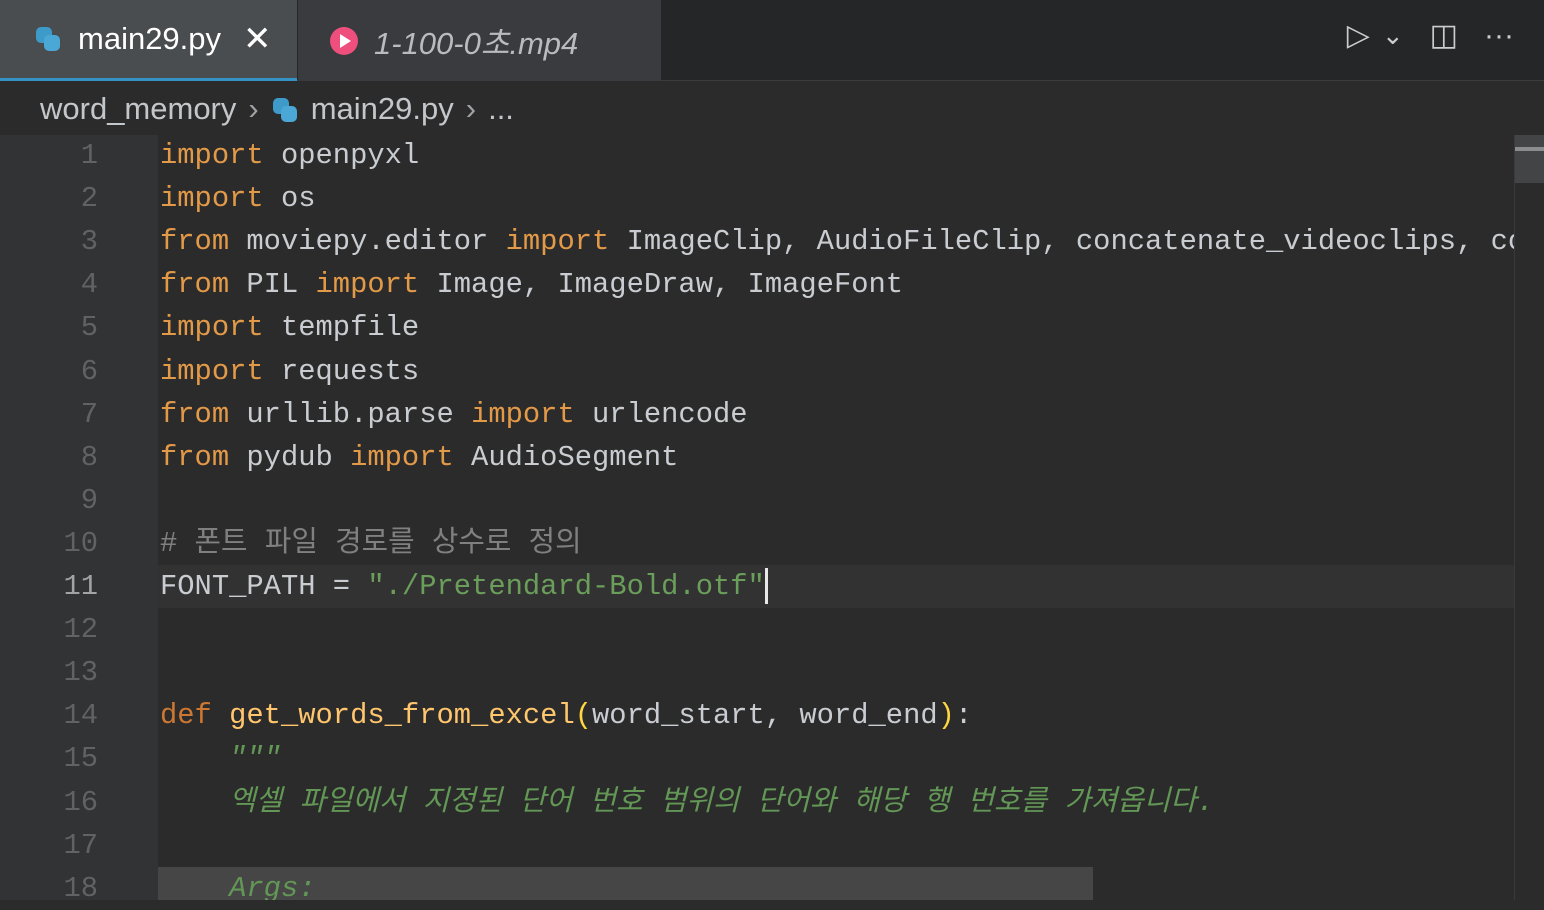  I want to click on code-token: word_start, word_end, so click(765, 716).